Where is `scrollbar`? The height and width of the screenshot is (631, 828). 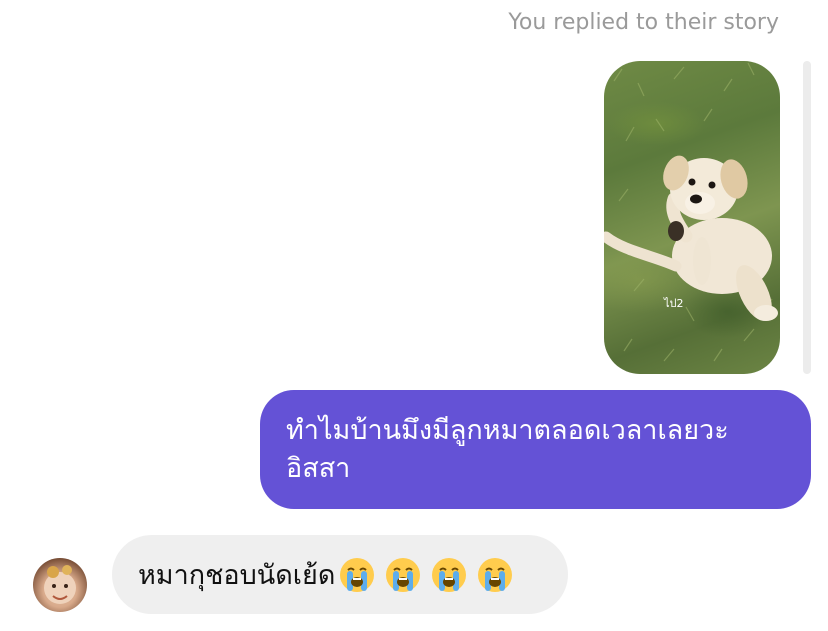
scrollbar is located at coordinates (807, 217).